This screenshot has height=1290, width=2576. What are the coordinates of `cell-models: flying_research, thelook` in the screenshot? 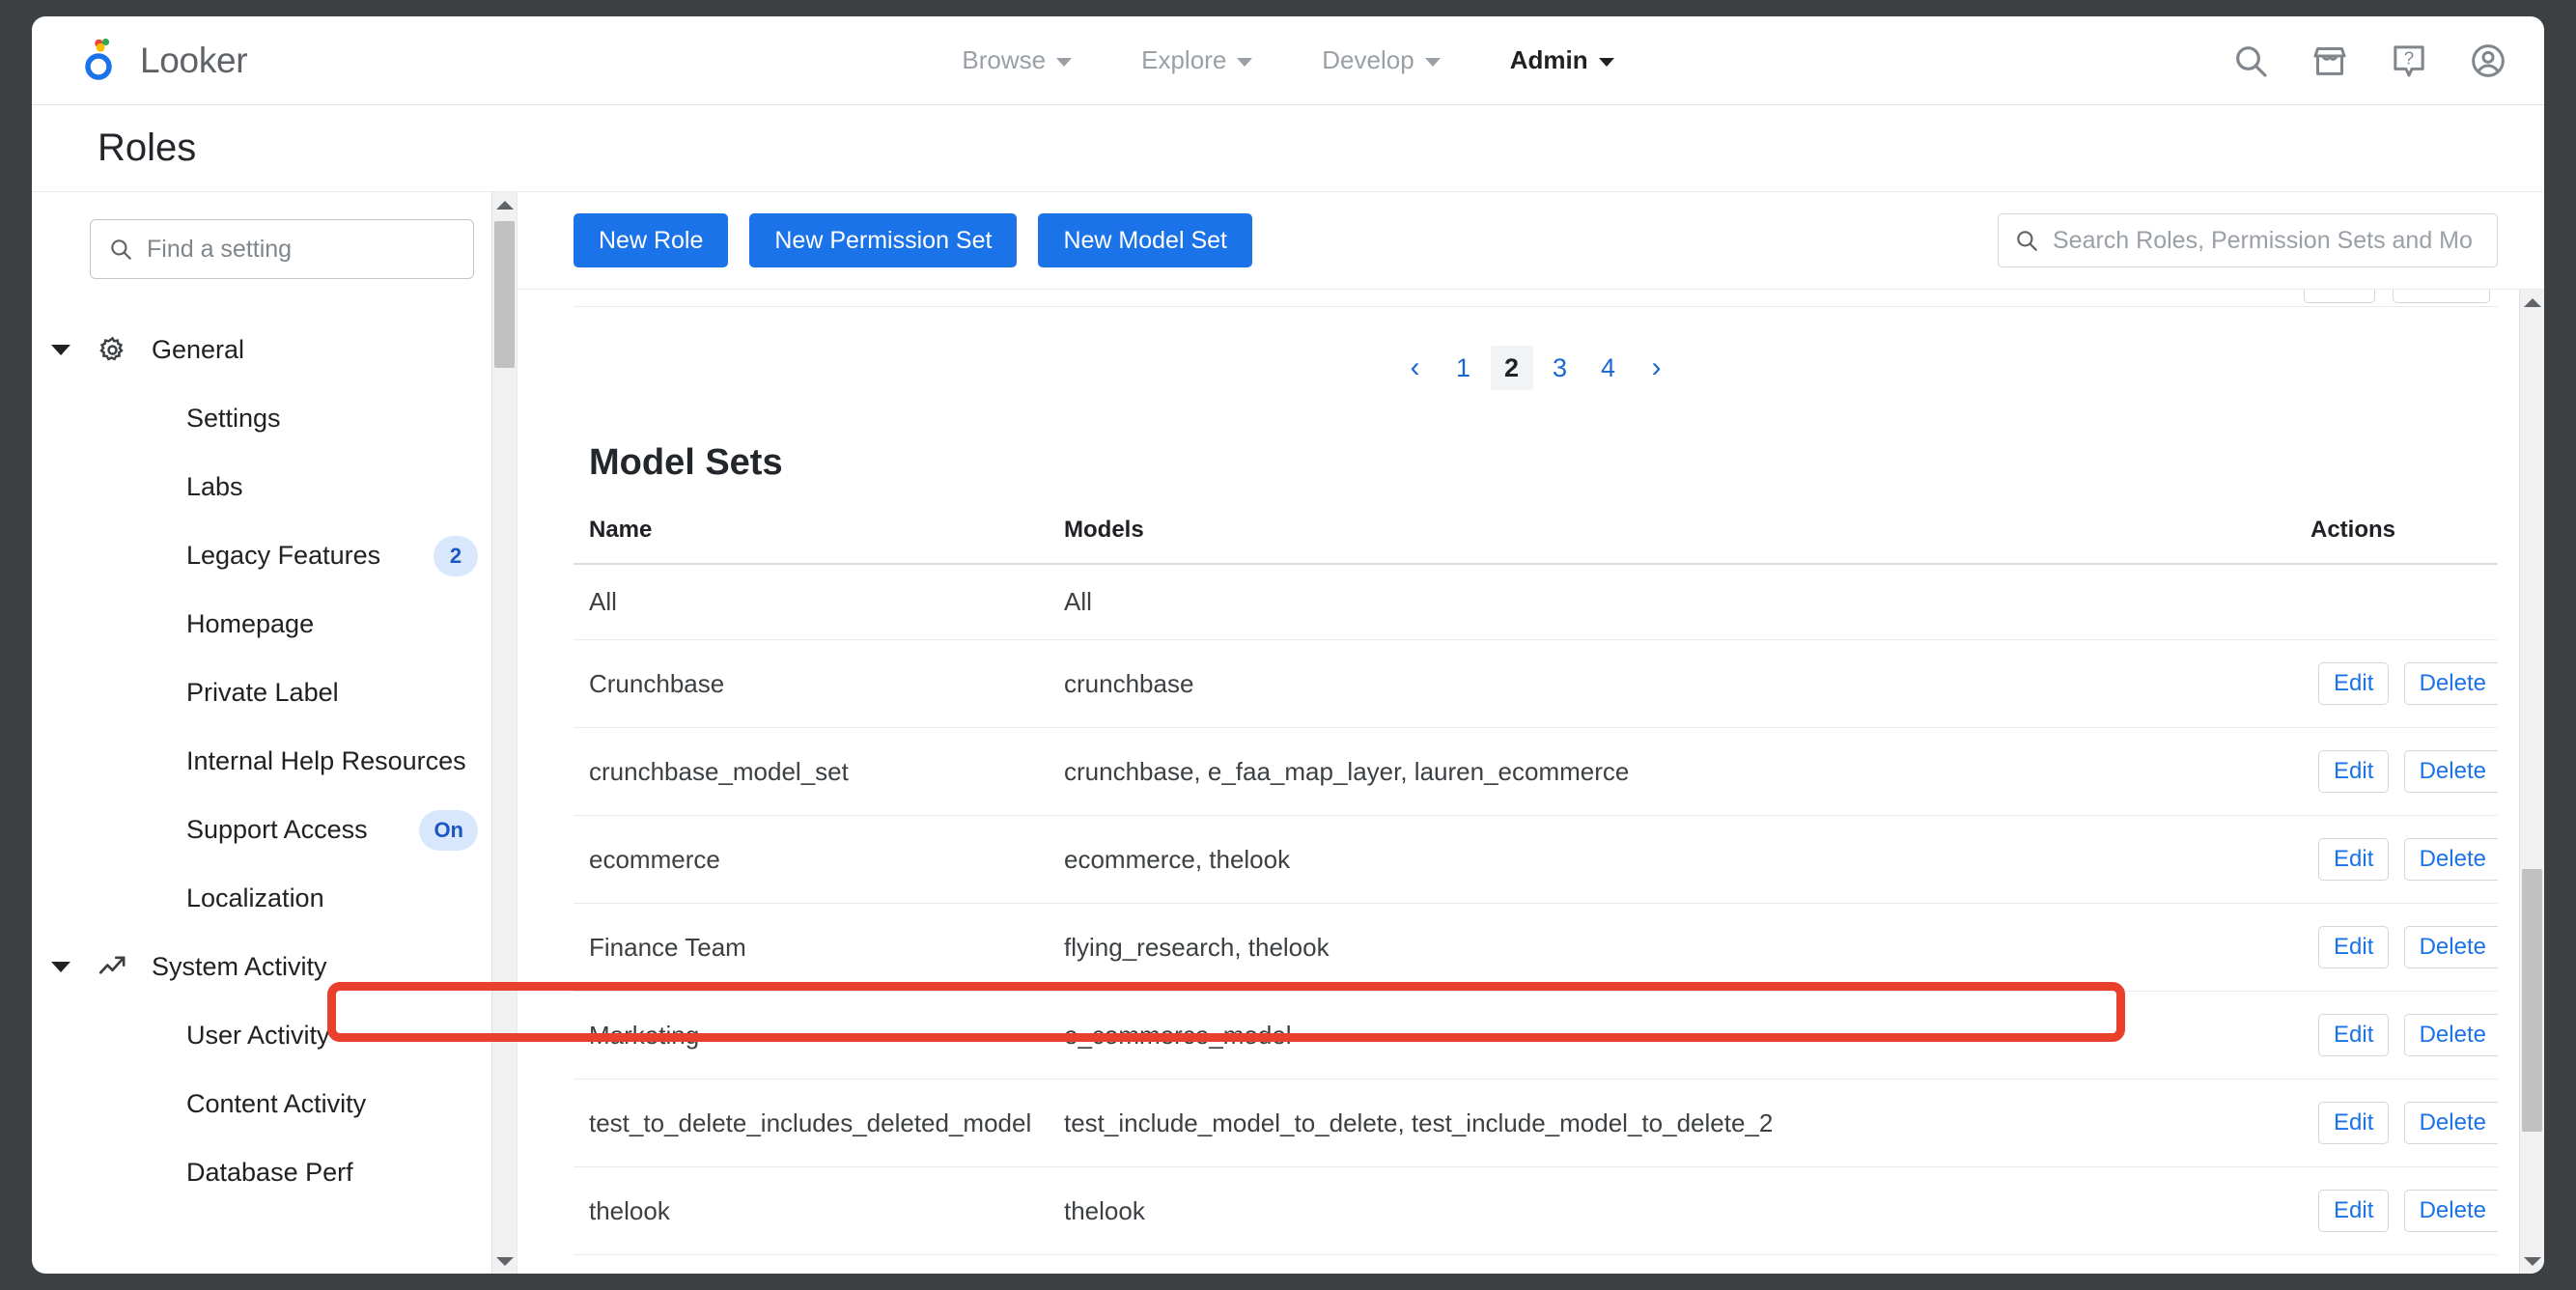 It's located at (1672, 947).